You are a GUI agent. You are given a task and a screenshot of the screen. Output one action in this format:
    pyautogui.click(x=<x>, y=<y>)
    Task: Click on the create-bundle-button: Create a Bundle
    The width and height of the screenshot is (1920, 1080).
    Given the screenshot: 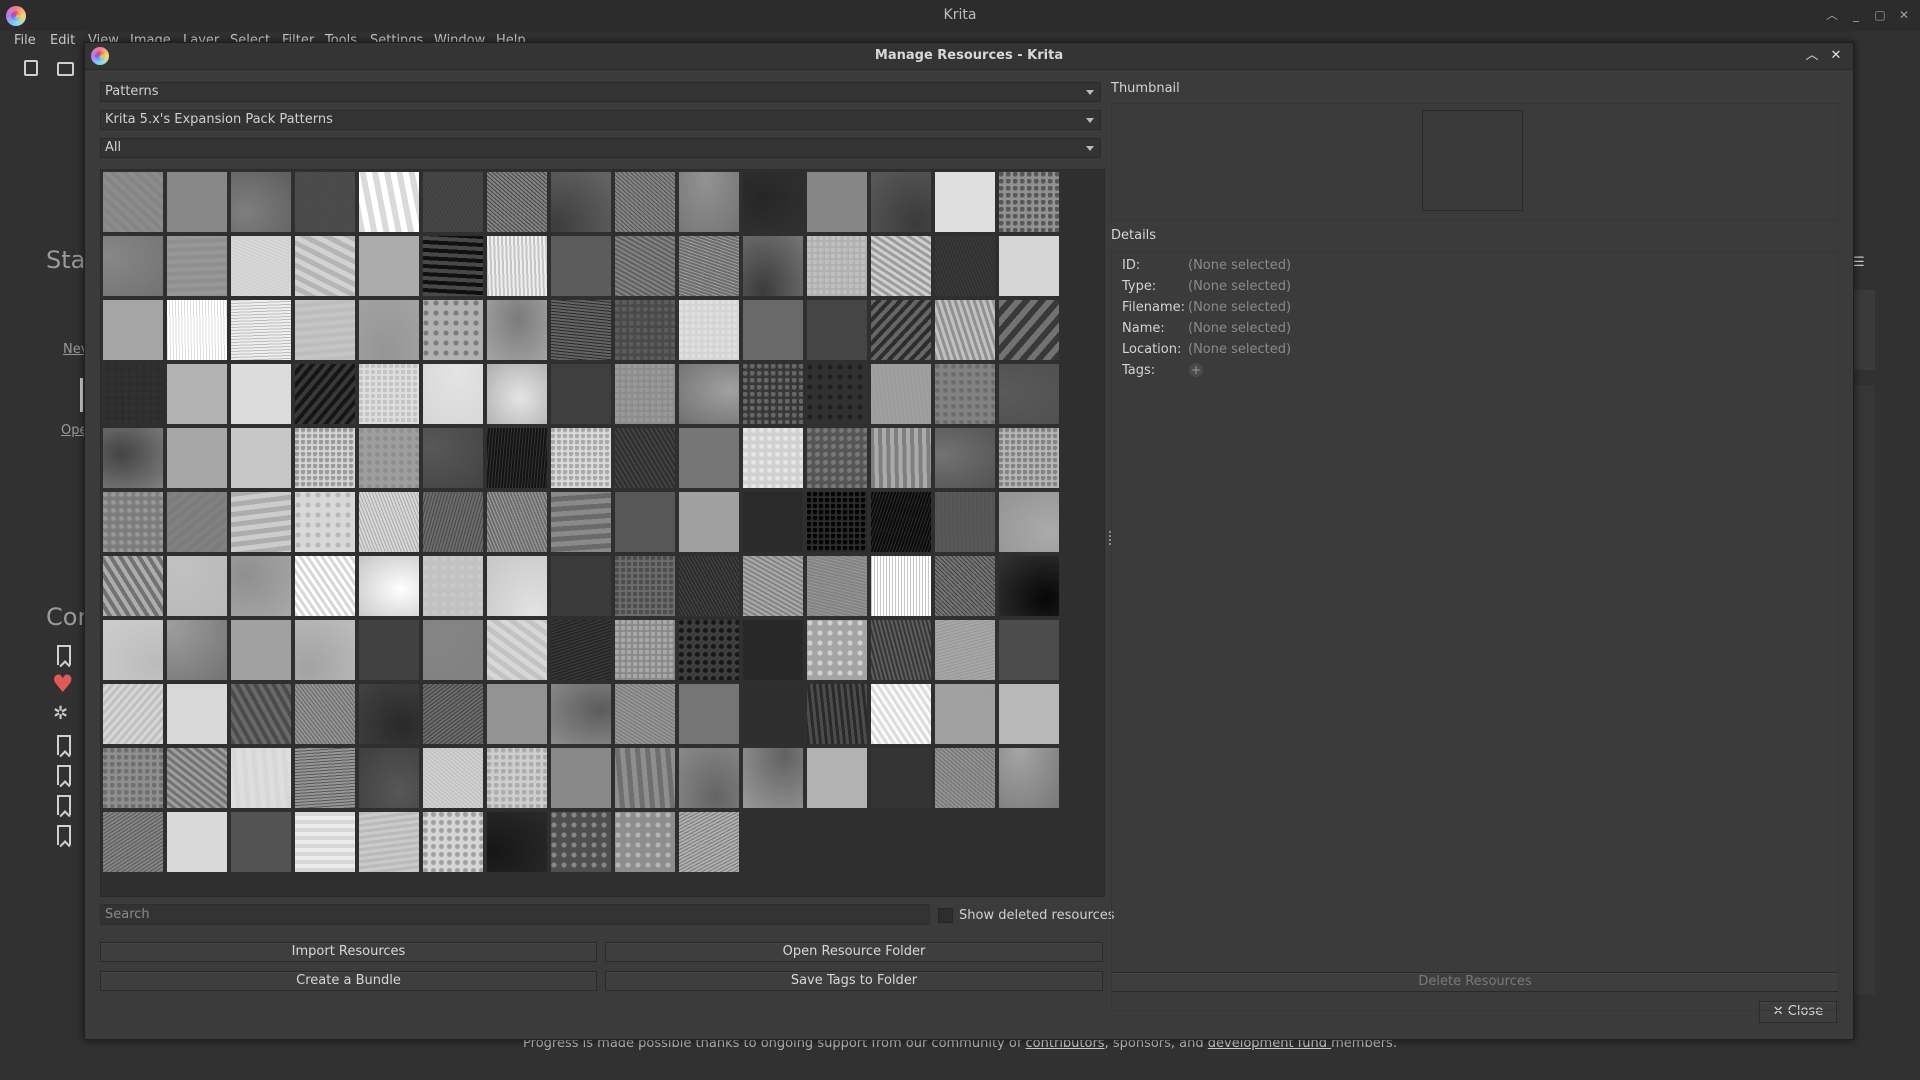 What is the action you would take?
    pyautogui.click(x=348, y=981)
    